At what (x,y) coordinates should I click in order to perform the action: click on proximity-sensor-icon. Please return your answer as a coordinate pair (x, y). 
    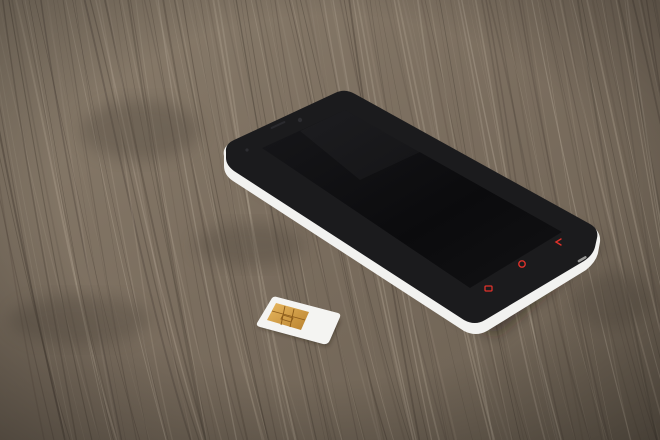
    Looking at the image, I should click on (247, 150).